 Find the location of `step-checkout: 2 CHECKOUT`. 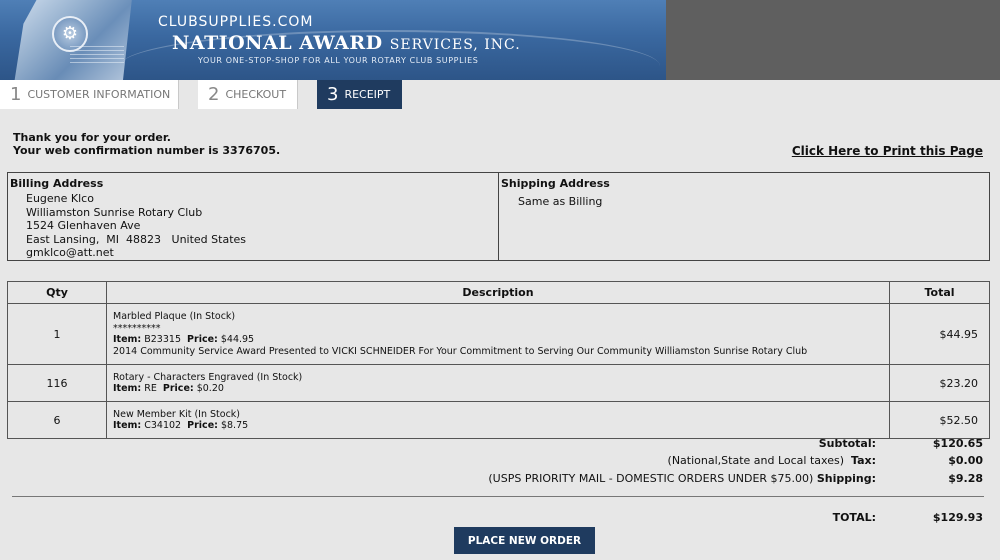

step-checkout: 2 CHECKOUT is located at coordinates (248, 94).